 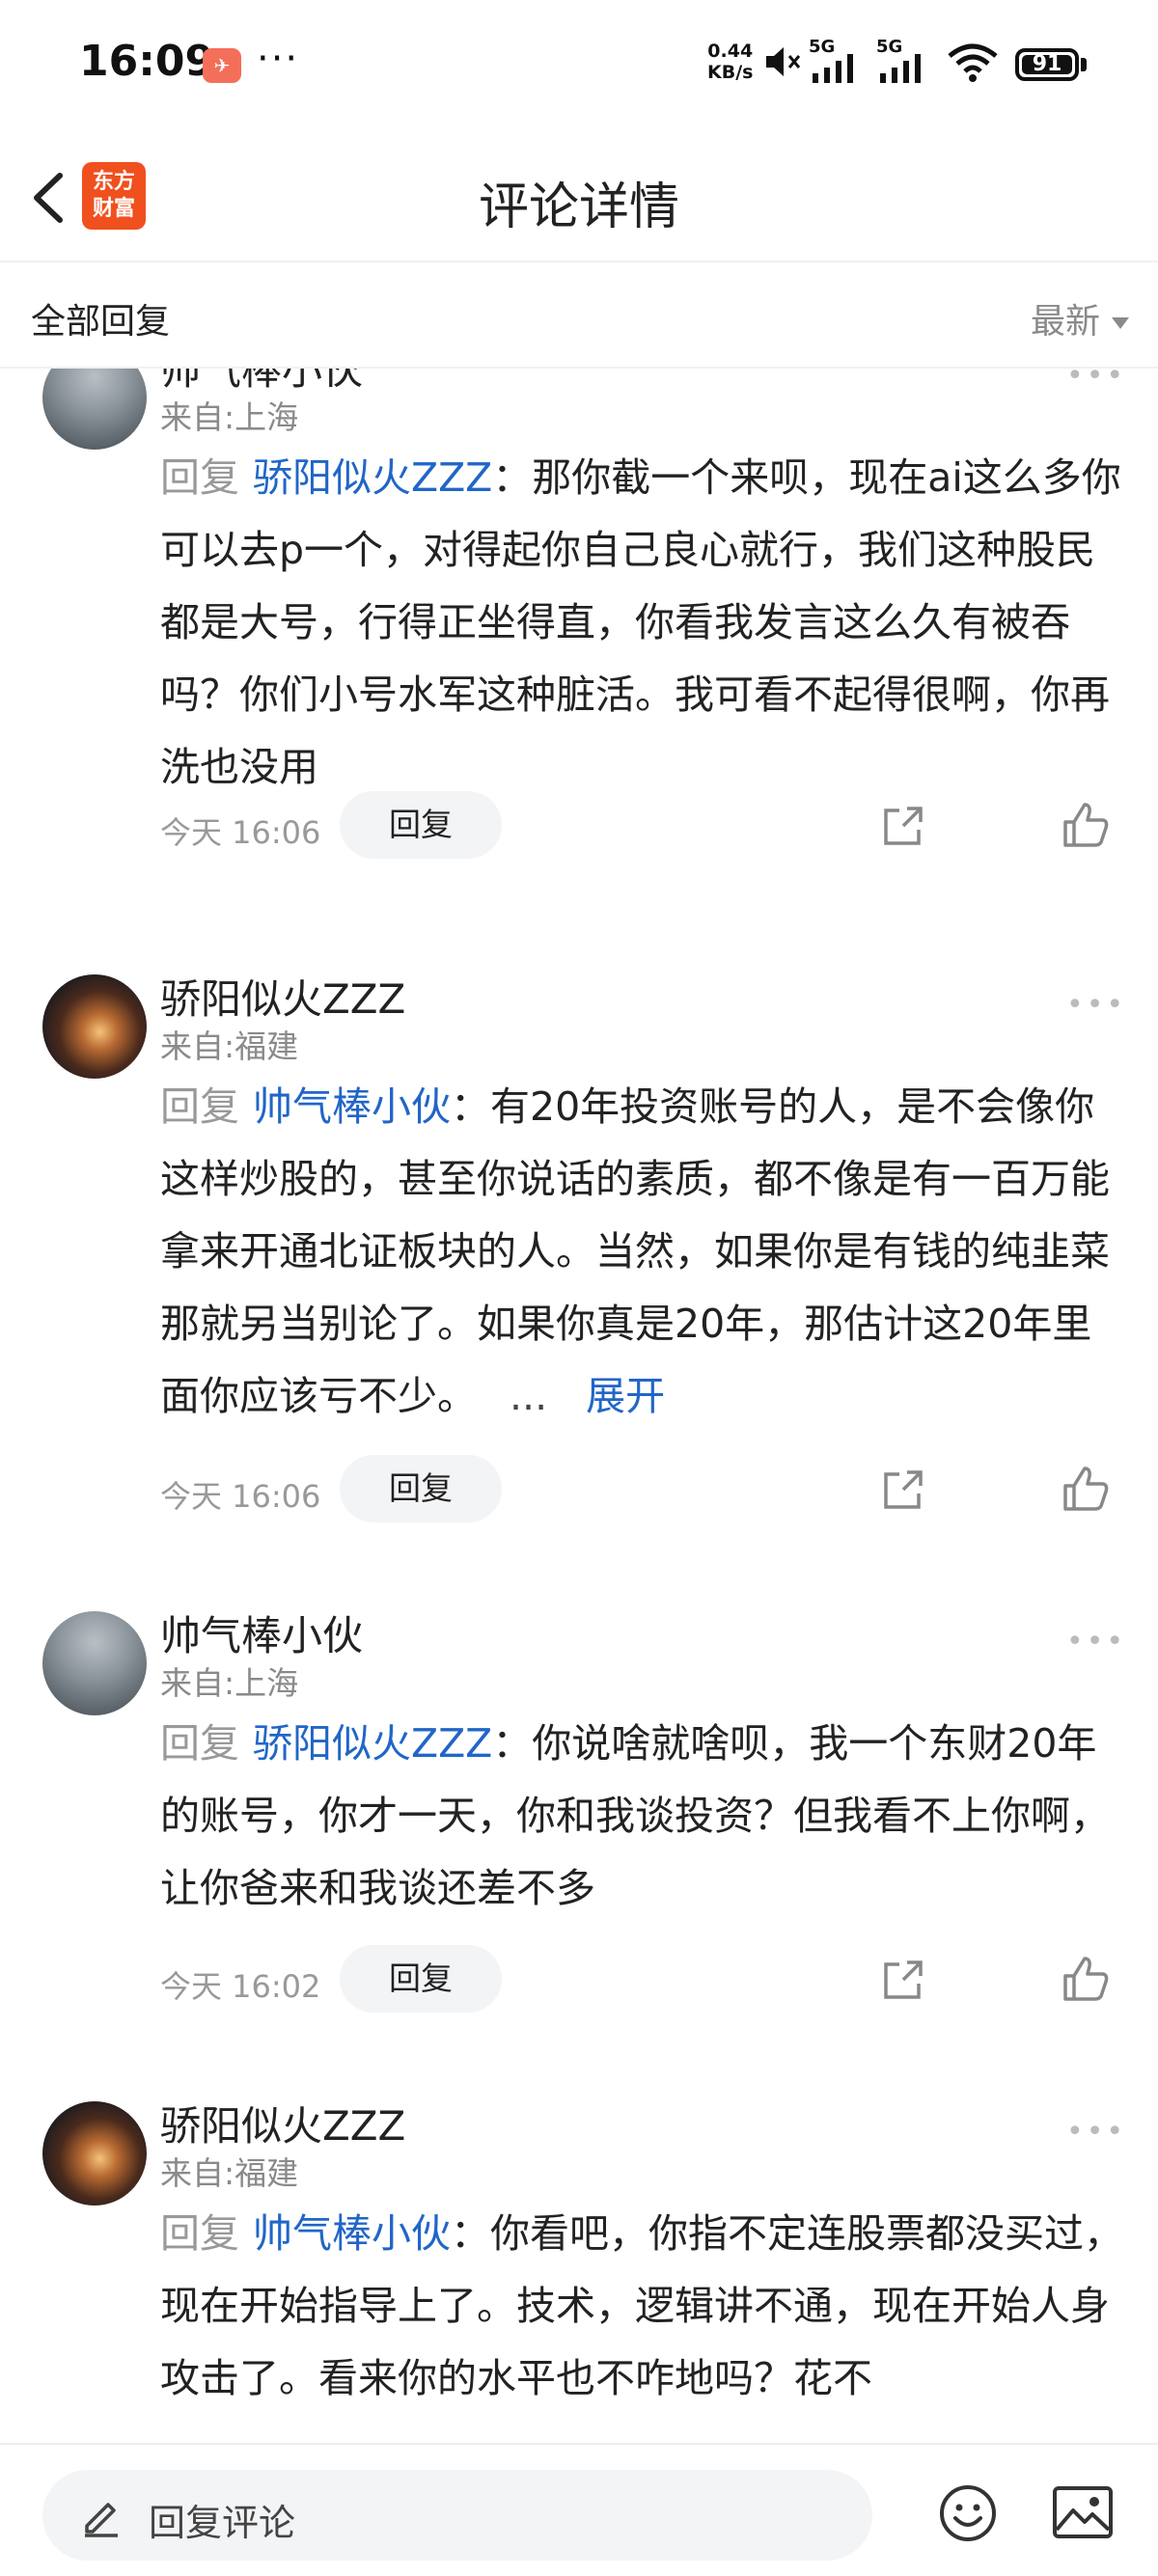 What do you see at coordinates (783, 61) in the screenshot?
I see `mute-icon` at bounding box center [783, 61].